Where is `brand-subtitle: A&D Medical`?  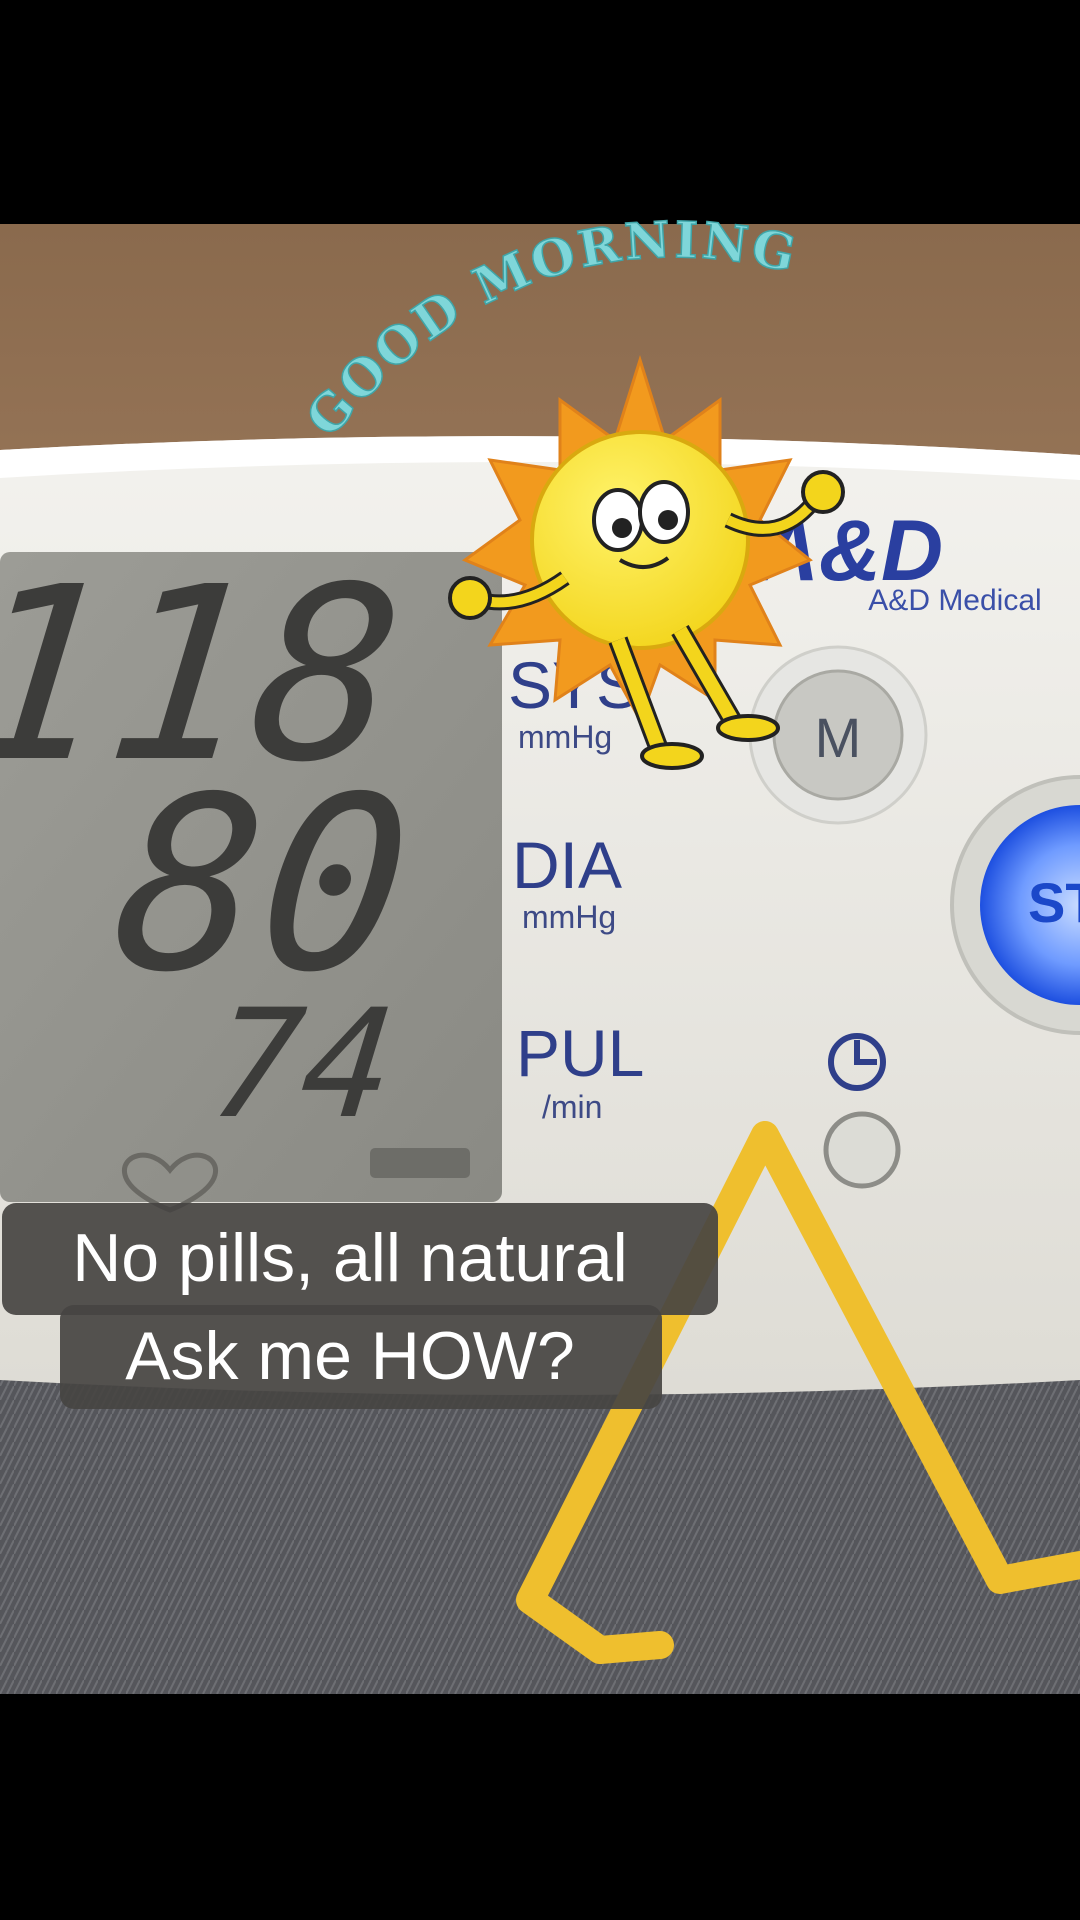
brand-subtitle: A&D Medical is located at coordinates (954, 600).